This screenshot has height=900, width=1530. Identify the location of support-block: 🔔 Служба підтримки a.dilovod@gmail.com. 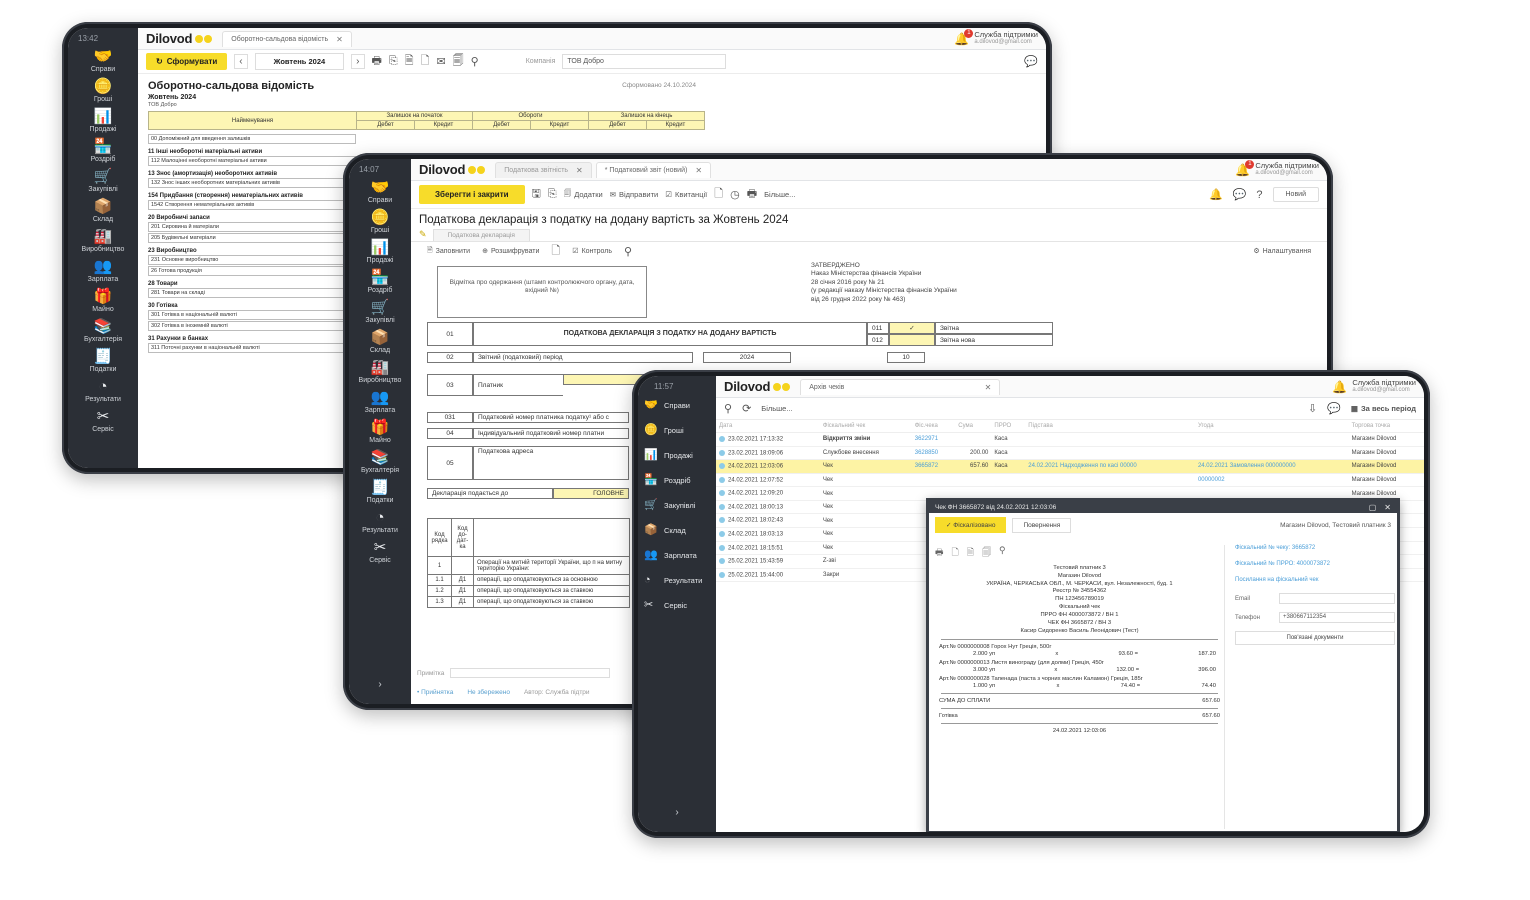
(1374, 386).